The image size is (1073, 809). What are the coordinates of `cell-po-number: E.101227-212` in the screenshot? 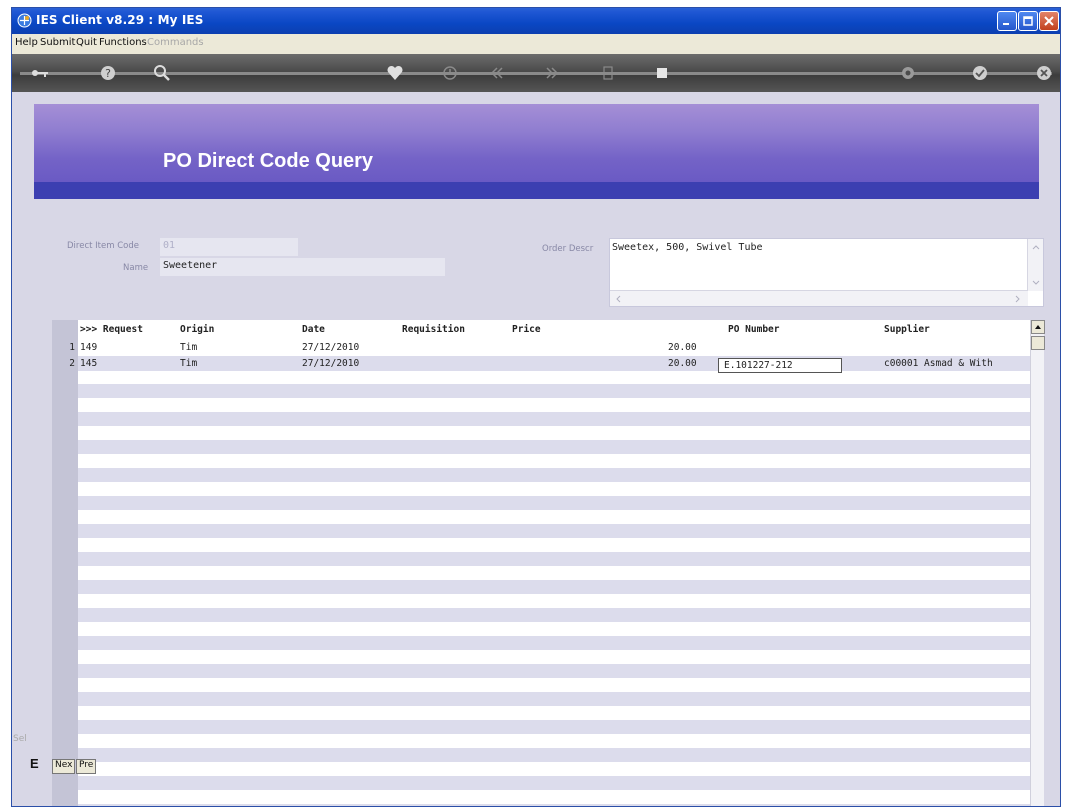 It's located at (780, 365).